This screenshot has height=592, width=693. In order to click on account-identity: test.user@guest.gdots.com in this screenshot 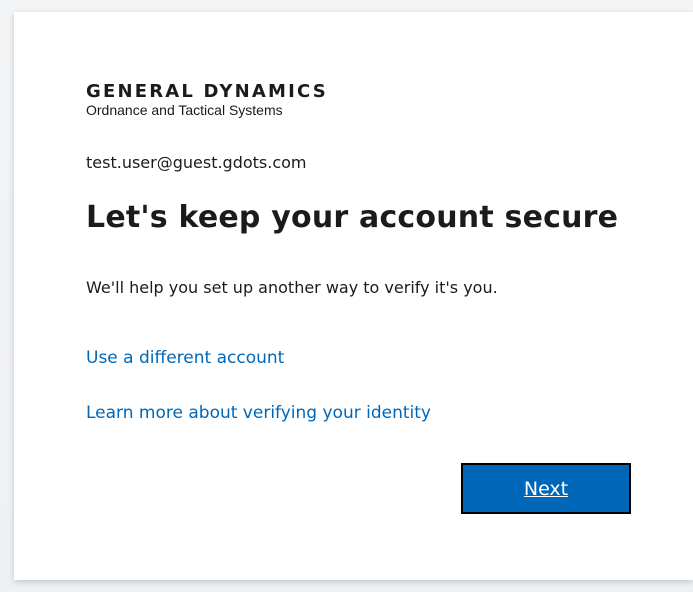, I will do `click(196, 162)`.